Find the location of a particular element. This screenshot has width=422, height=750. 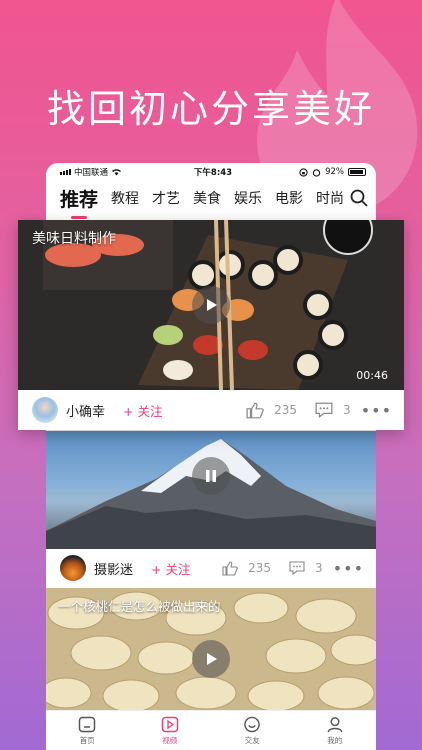

category-tabs: 推荐 教程 才艺 美食 娱乐 电影 时尚 is located at coordinates (211, 198).